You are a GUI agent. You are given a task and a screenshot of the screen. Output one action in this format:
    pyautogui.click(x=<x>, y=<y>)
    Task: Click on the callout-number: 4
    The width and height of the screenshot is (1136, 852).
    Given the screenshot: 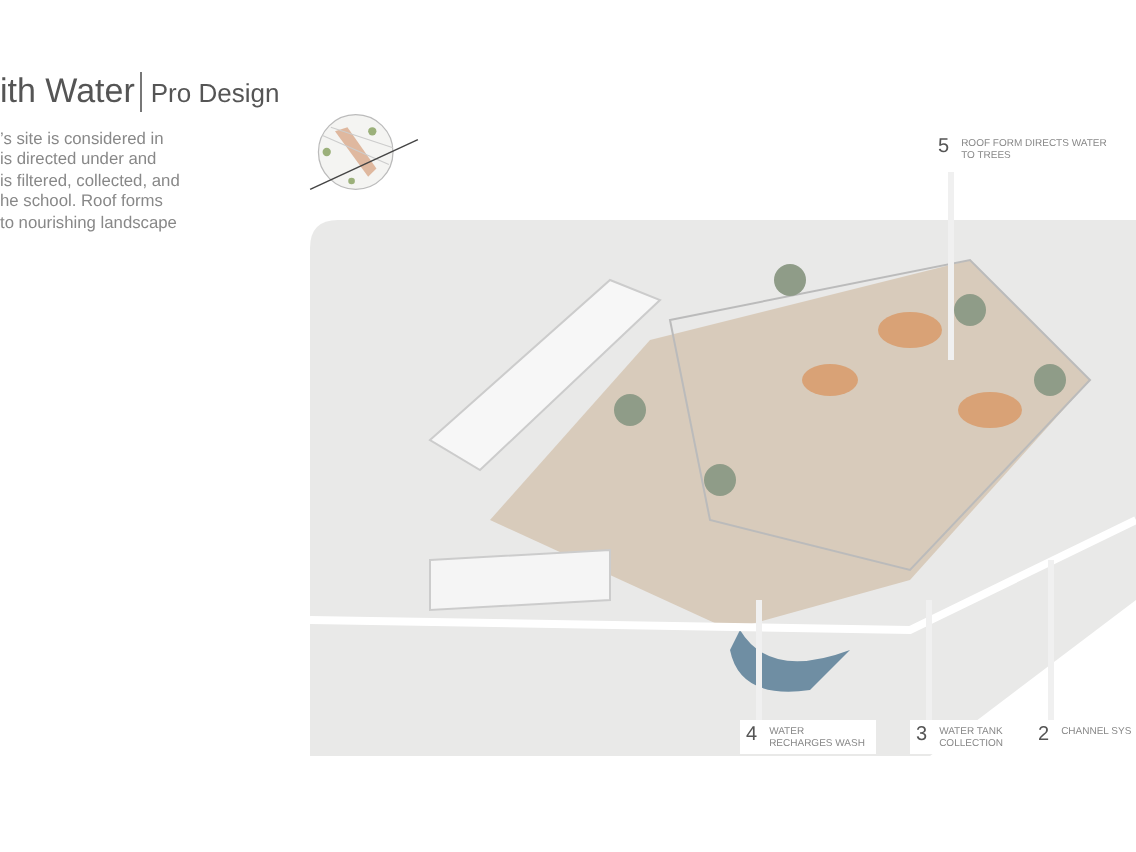 What is the action you would take?
    pyautogui.click(x=752, y=736)
    